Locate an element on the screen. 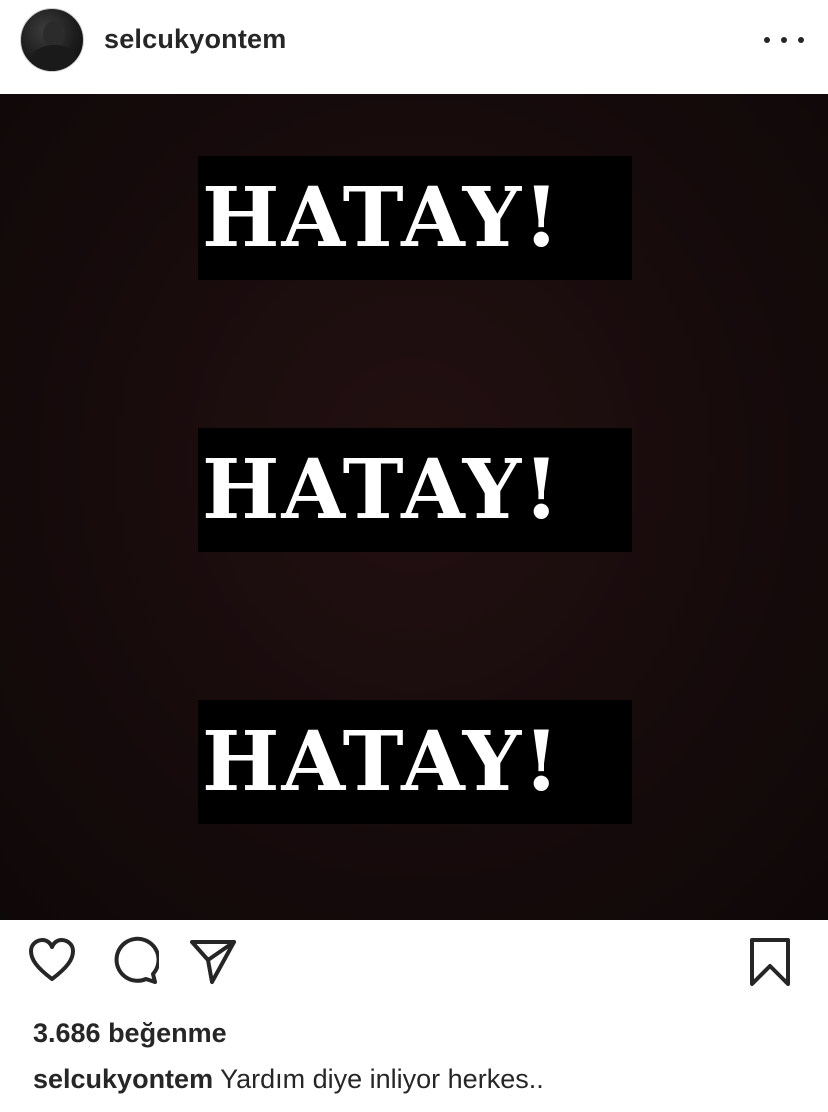 This screenshot has height=1112, width=828. caption-text: Yardım diye inliyor herkes.. is located at coordinates (382, 1079).